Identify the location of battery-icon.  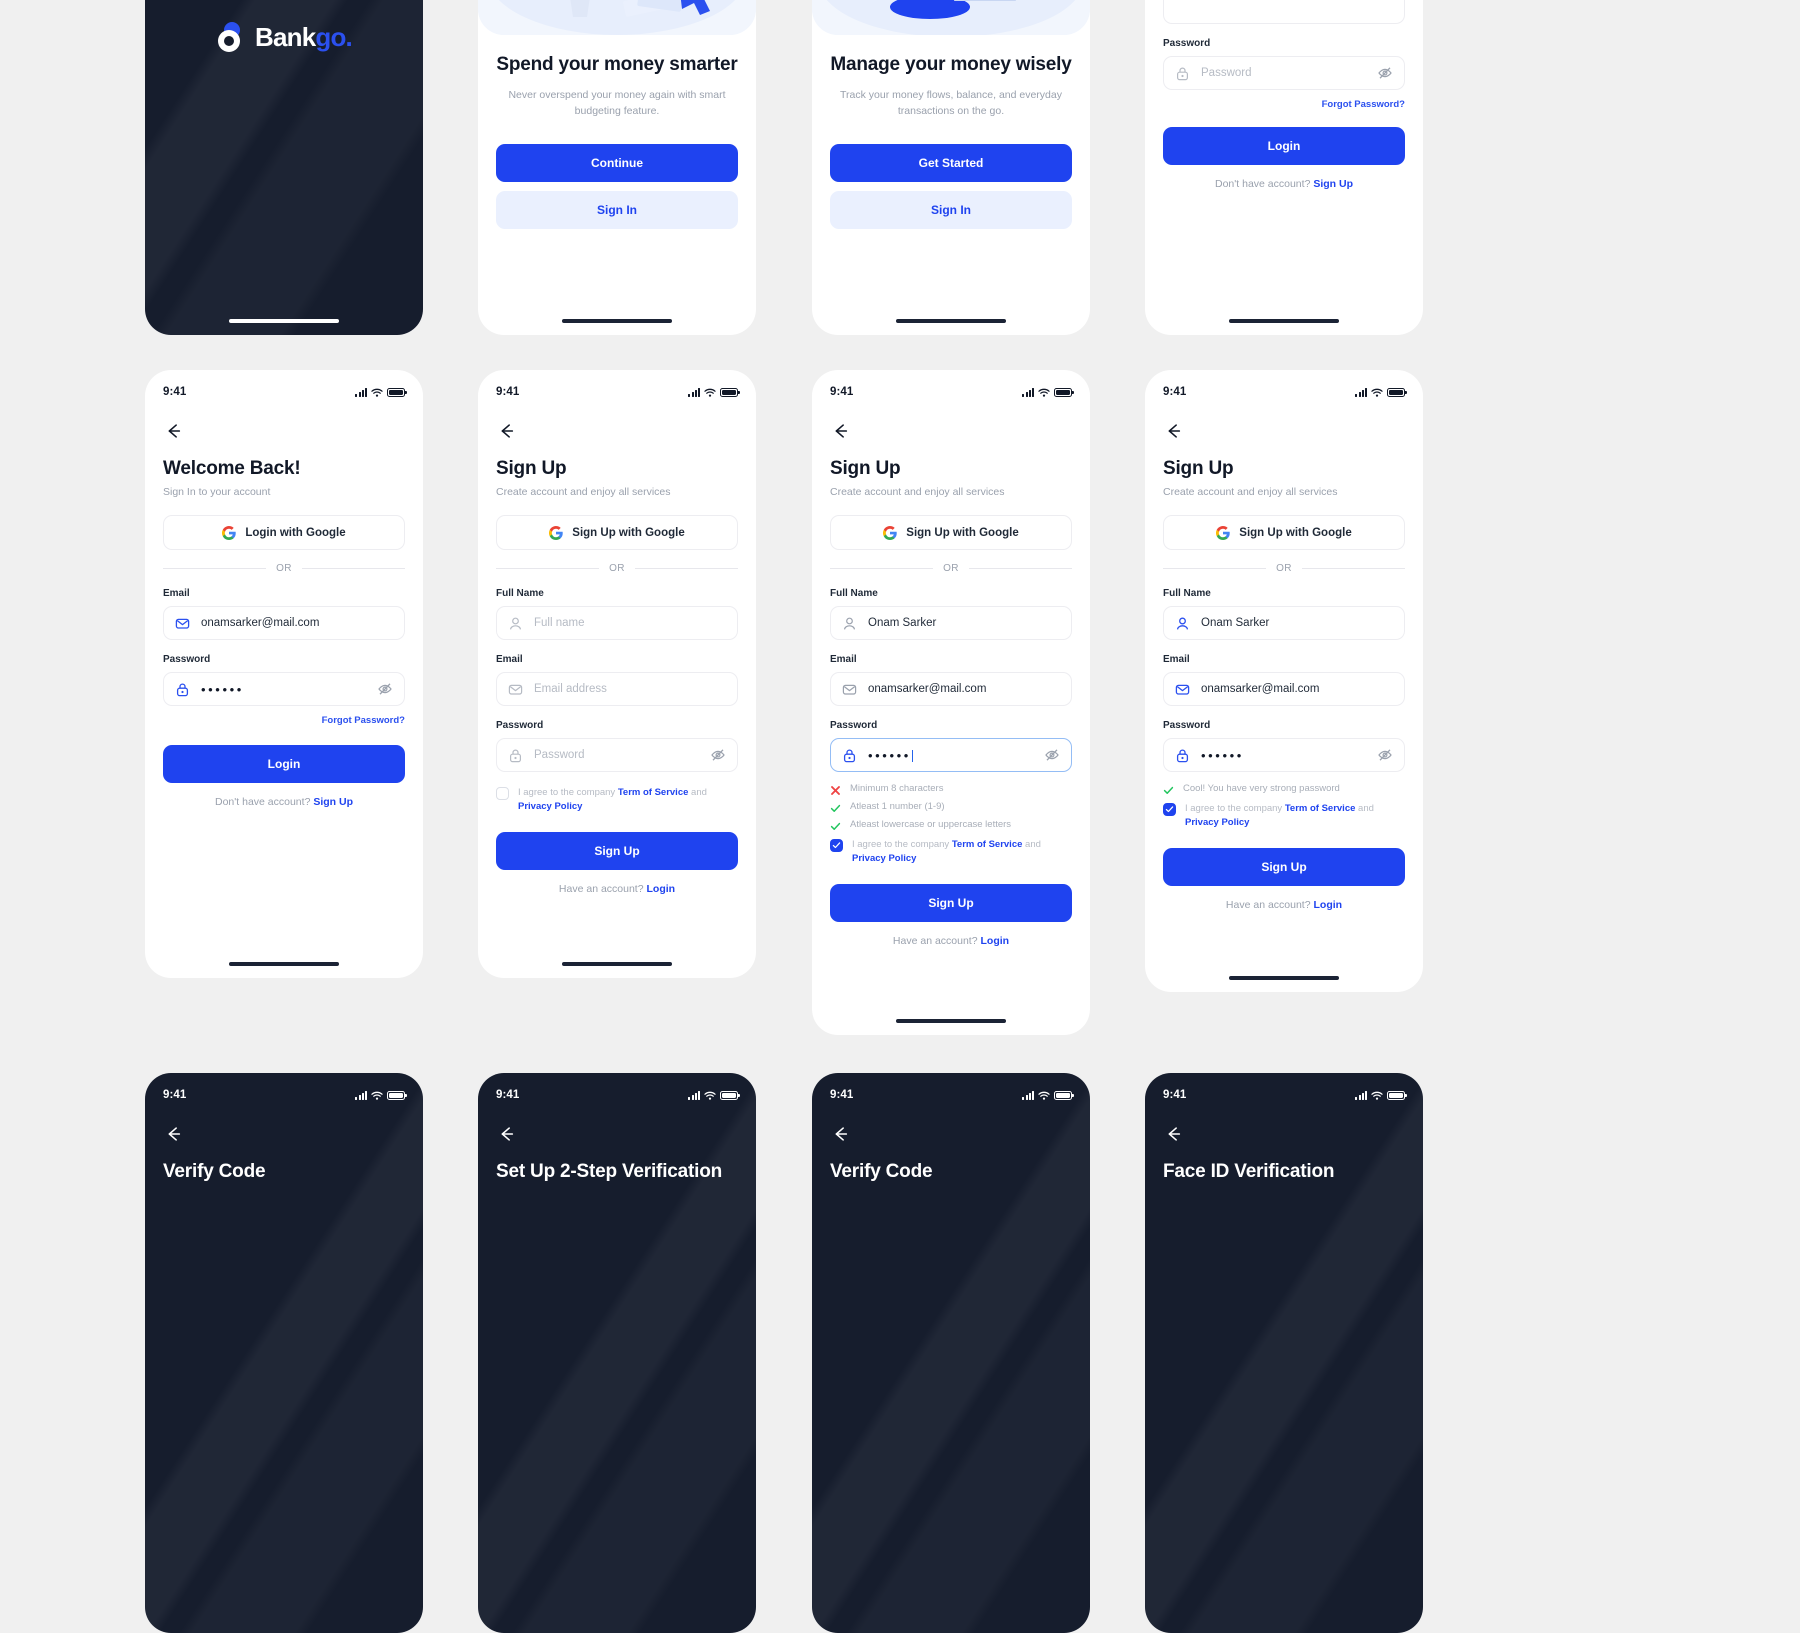
(397, 392).